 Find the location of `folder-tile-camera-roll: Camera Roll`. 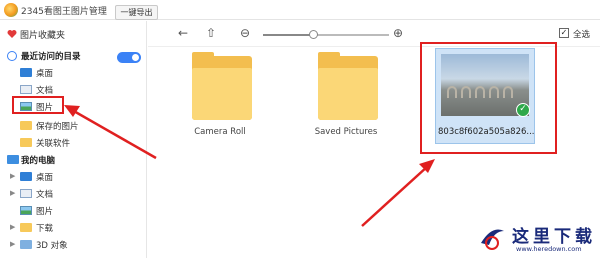

folder-tile-camera-roll: Camera Roll is located at coordinates (220, 103).